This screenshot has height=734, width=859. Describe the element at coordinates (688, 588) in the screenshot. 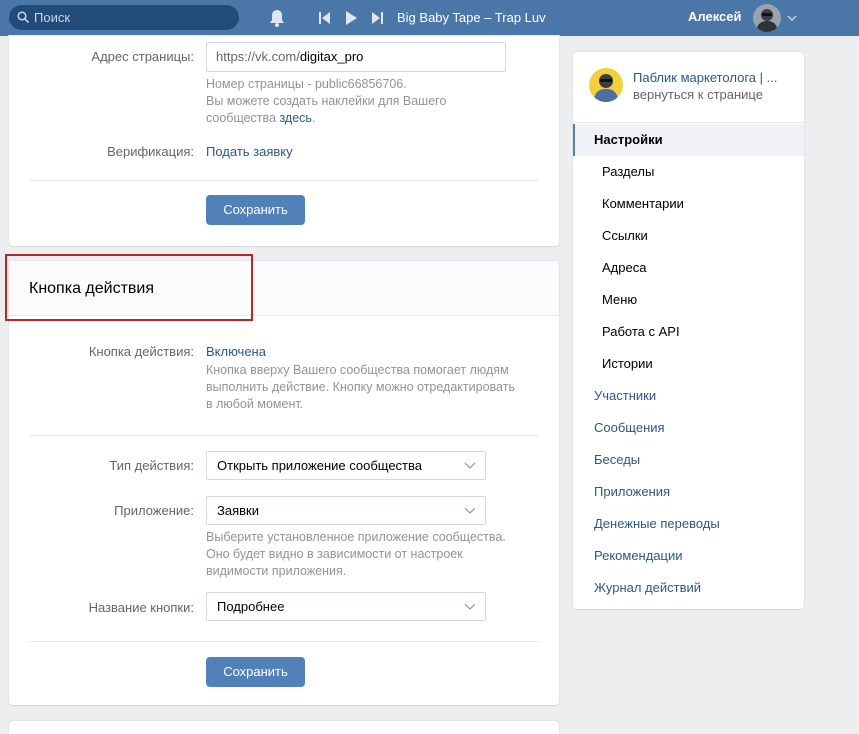

I see `menu-item-action-log: Журнал действий` at that location.